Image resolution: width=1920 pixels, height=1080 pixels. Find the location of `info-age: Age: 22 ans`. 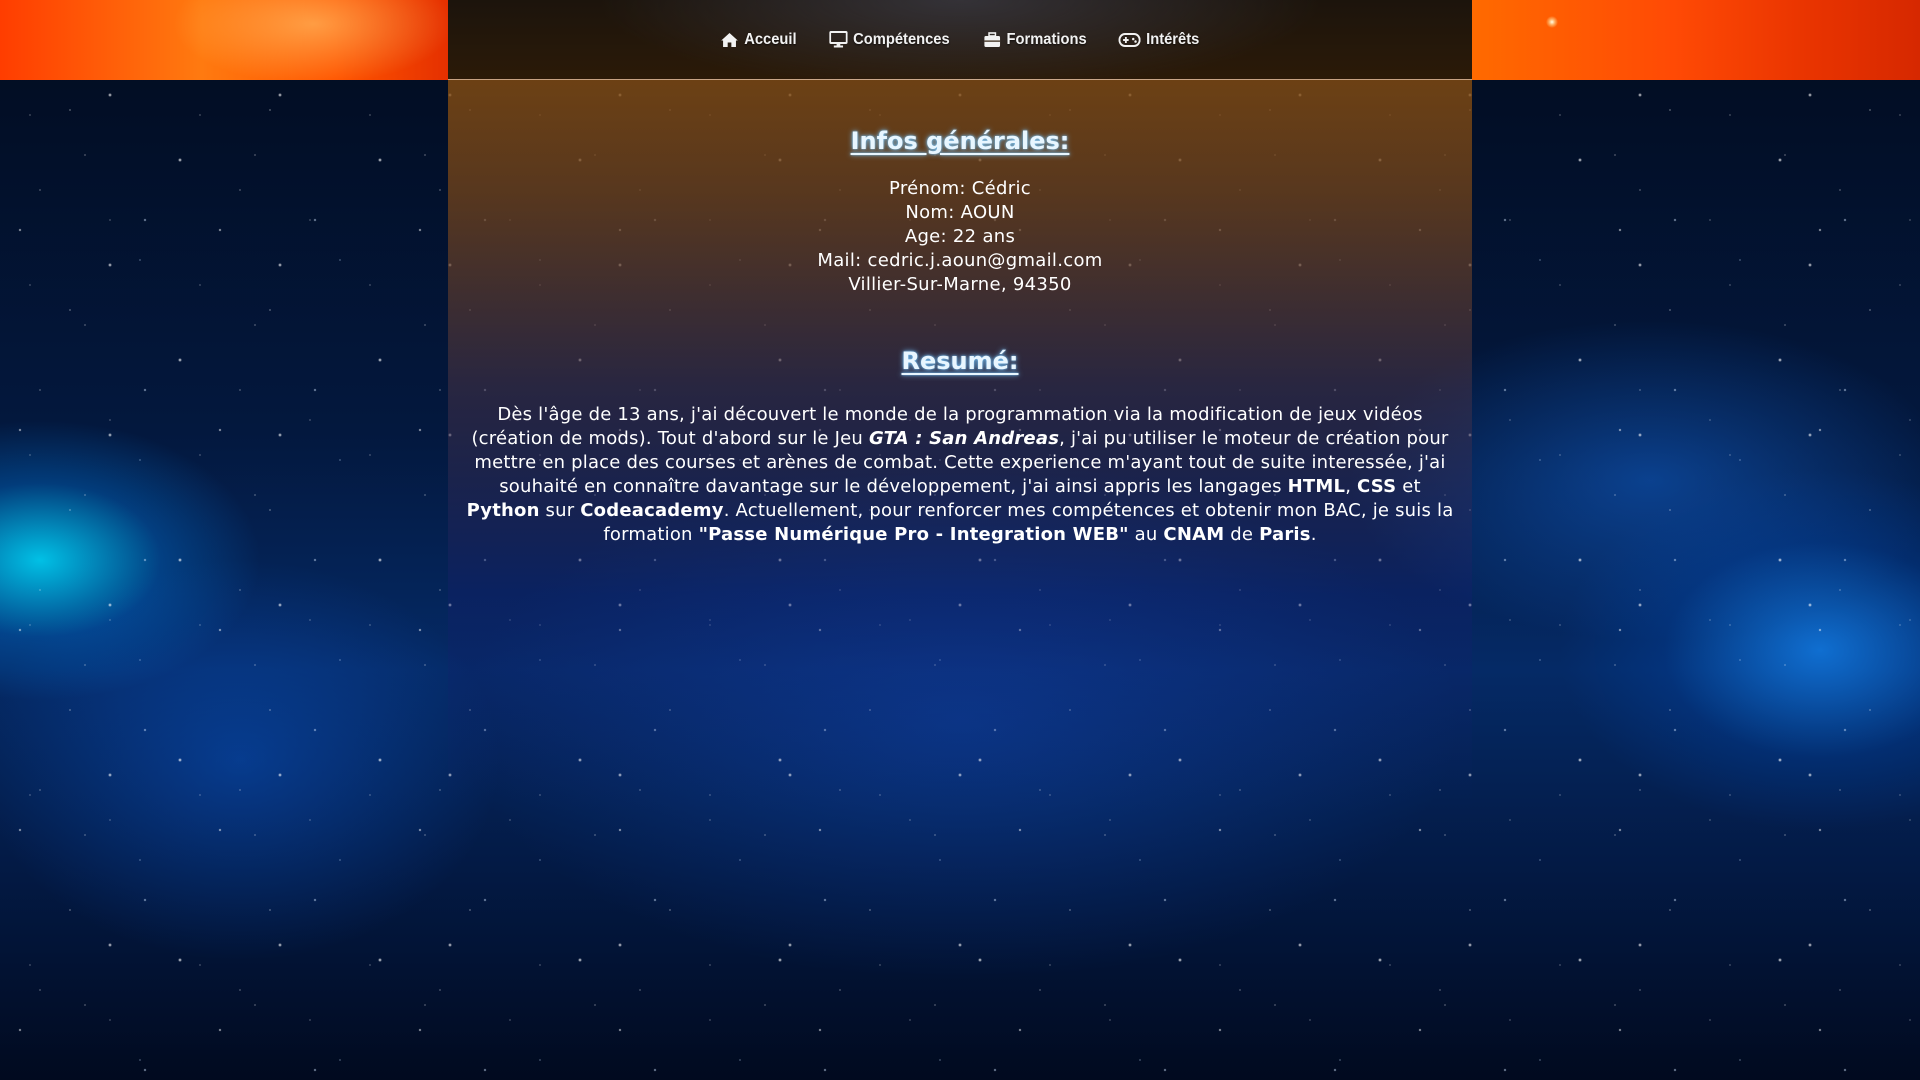

info-age: Age: 22 ans is located at coordinates (960, 236).